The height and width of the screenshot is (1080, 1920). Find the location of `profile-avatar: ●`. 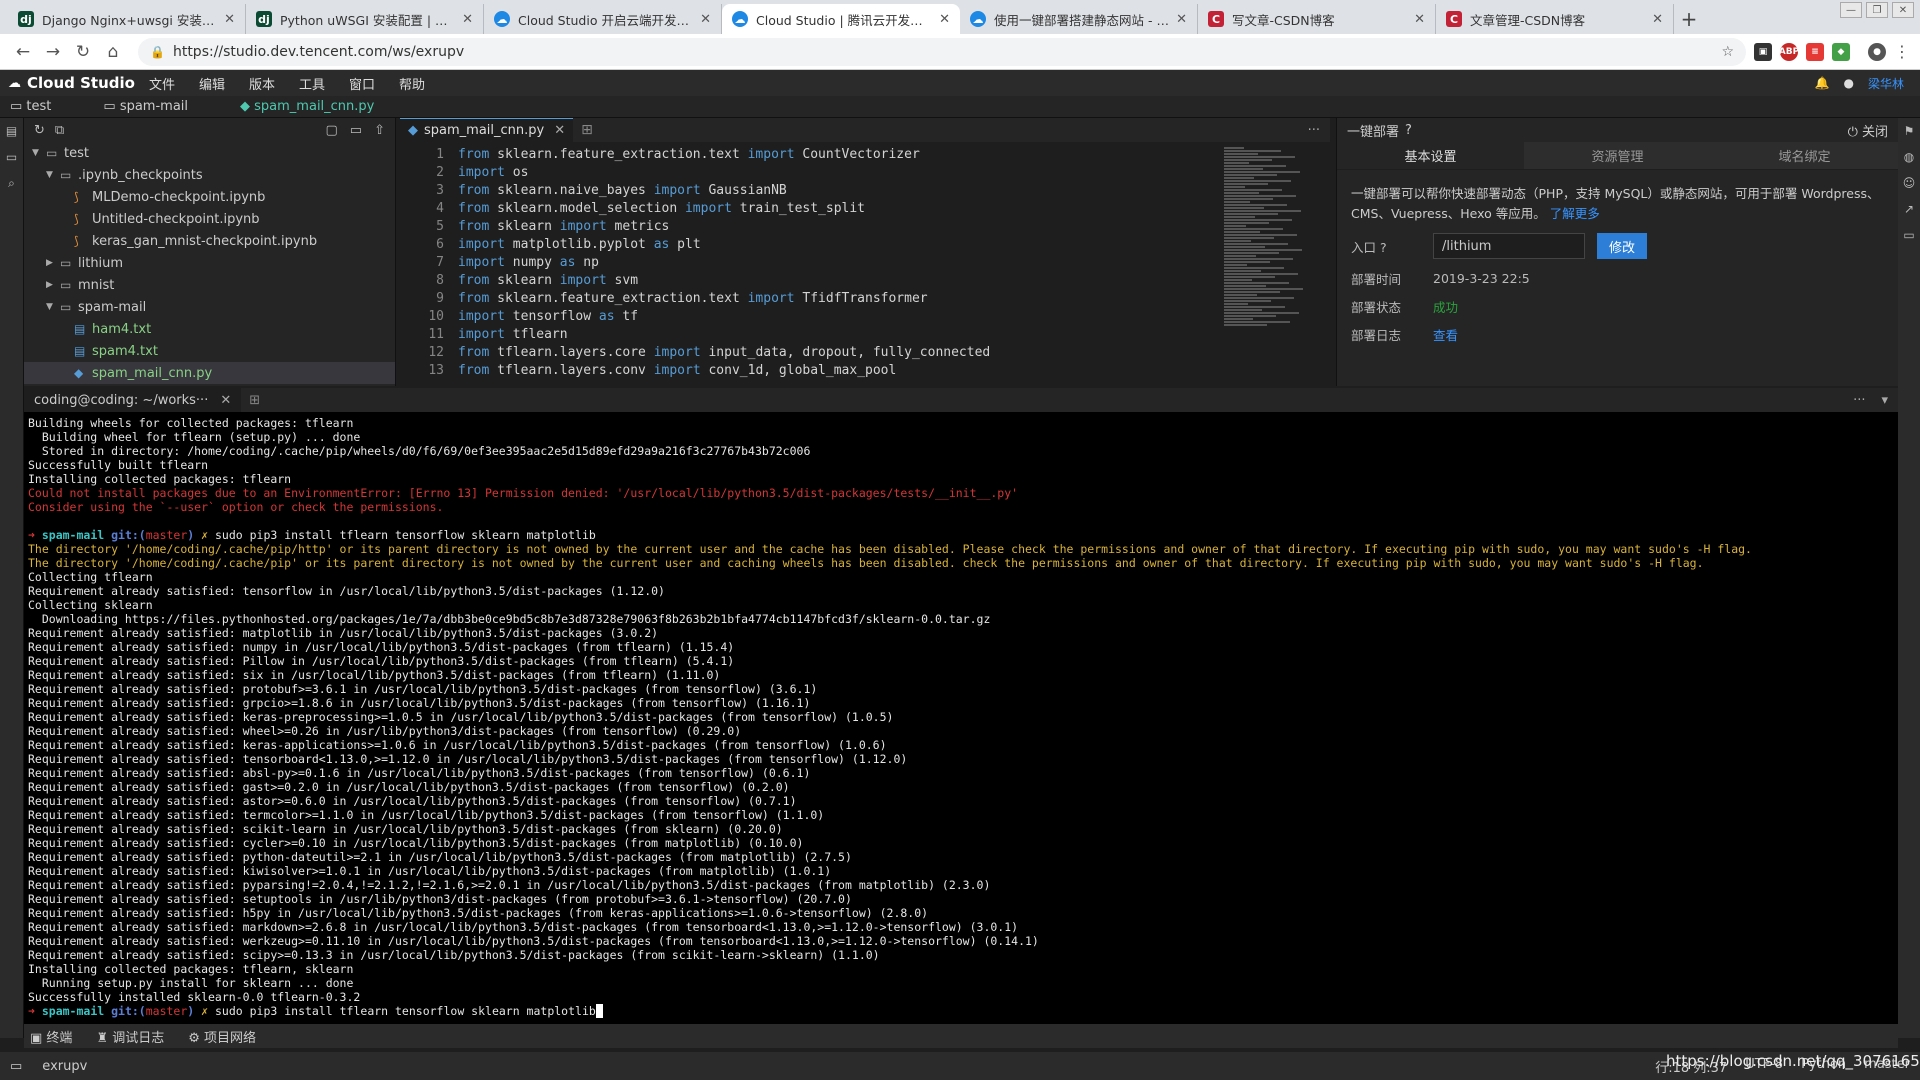

profile-avatar: ● is located at coordinates (1877, 51).